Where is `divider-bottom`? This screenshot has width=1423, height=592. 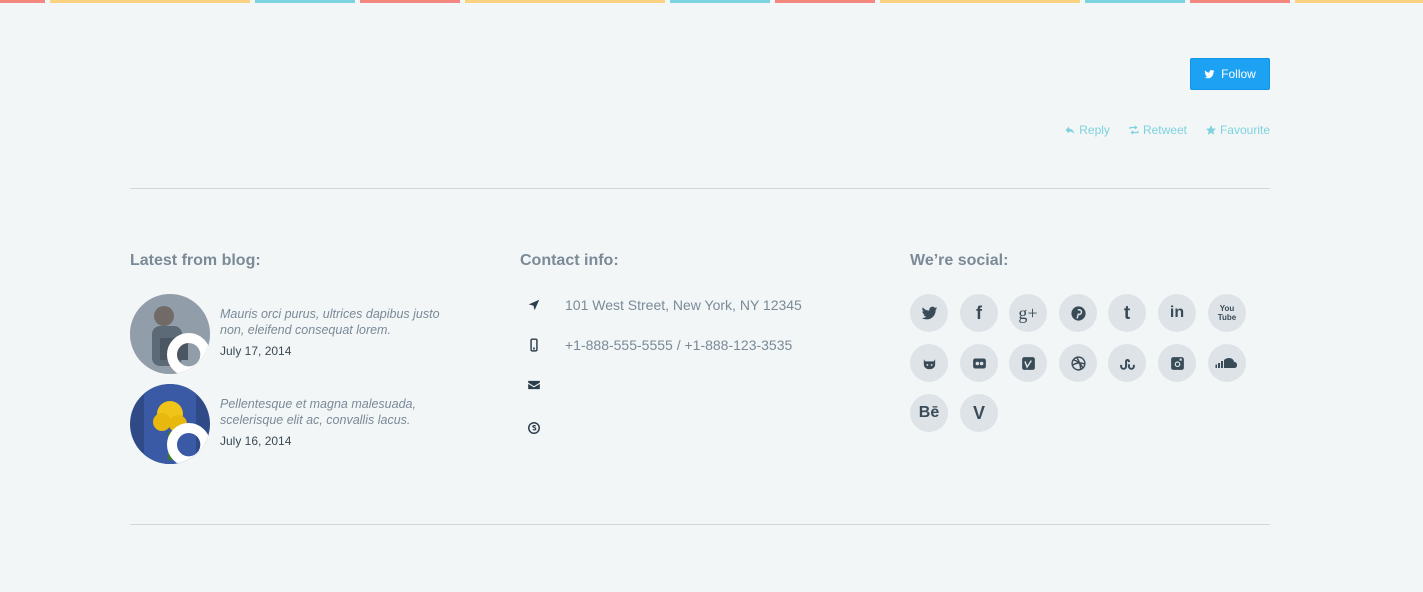 divider-bottom is located at coordinates (700, 524).